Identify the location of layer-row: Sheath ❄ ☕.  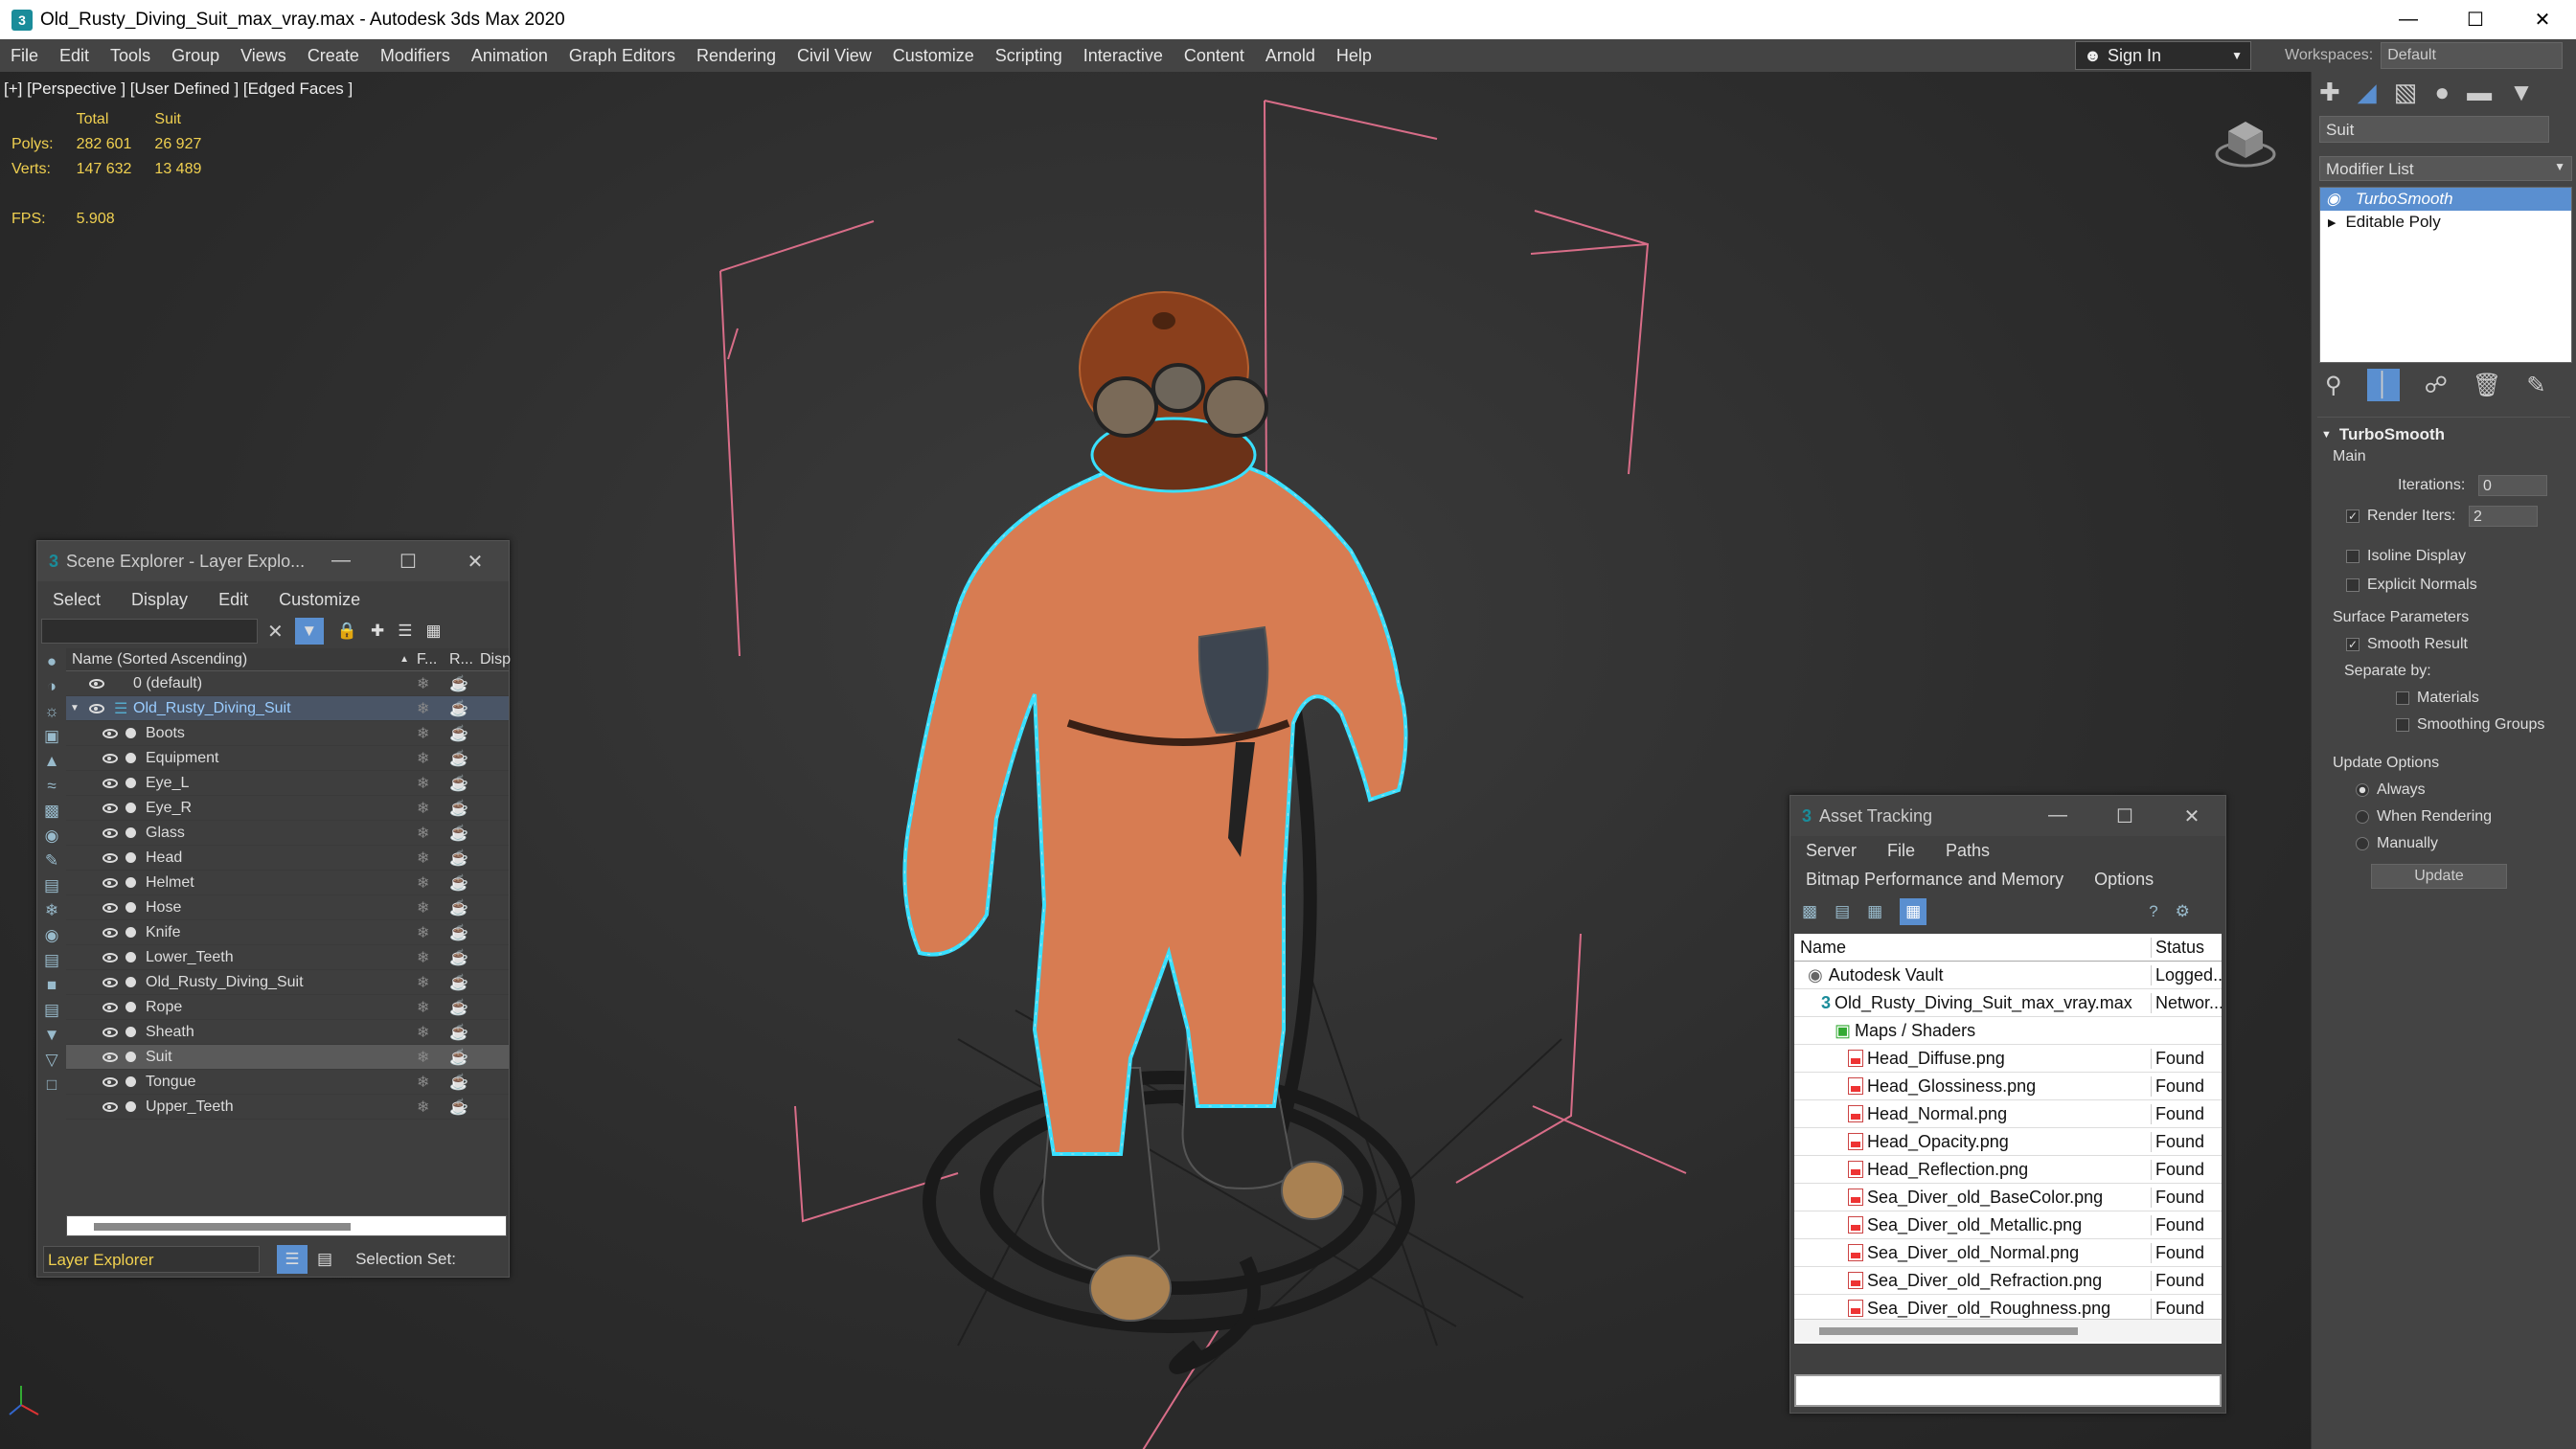
(287, 1032).